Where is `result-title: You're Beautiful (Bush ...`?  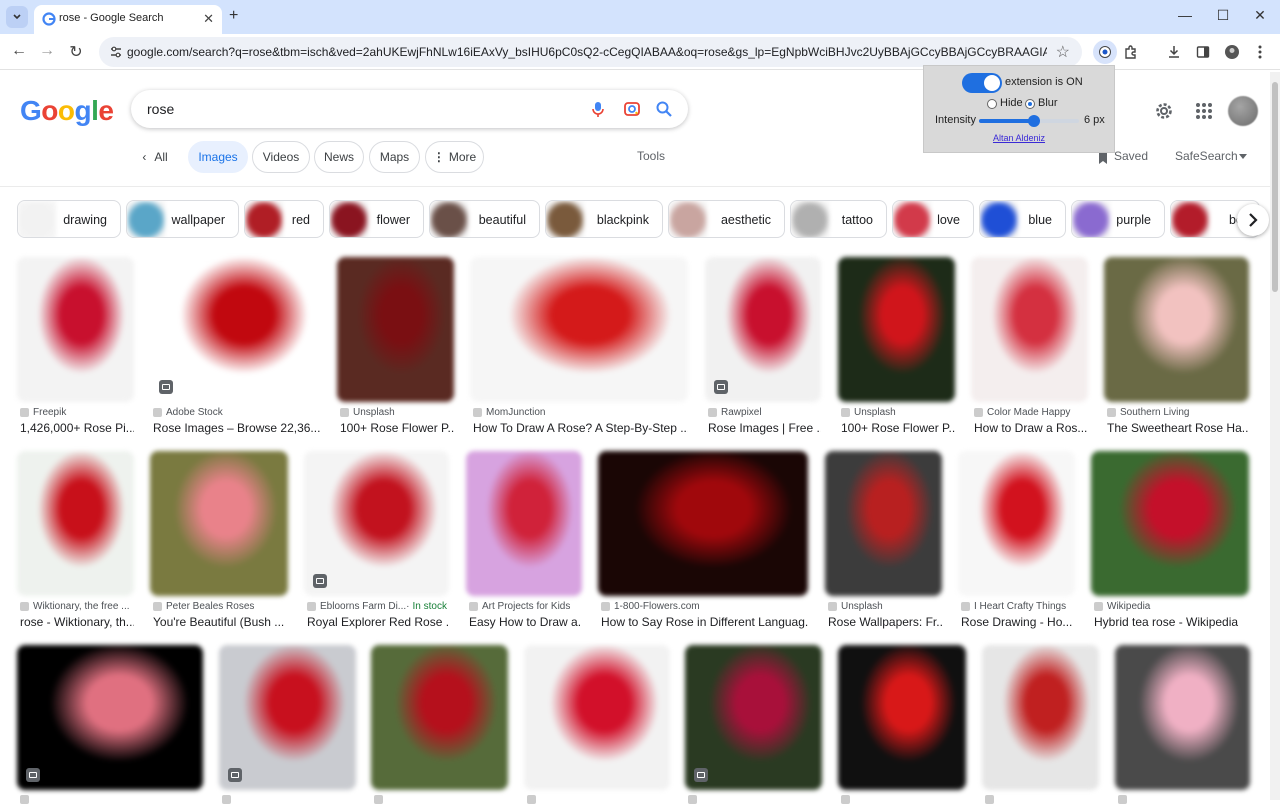 result-title: You're Beautiful (Bush ... is located at coordinates (220, 622).